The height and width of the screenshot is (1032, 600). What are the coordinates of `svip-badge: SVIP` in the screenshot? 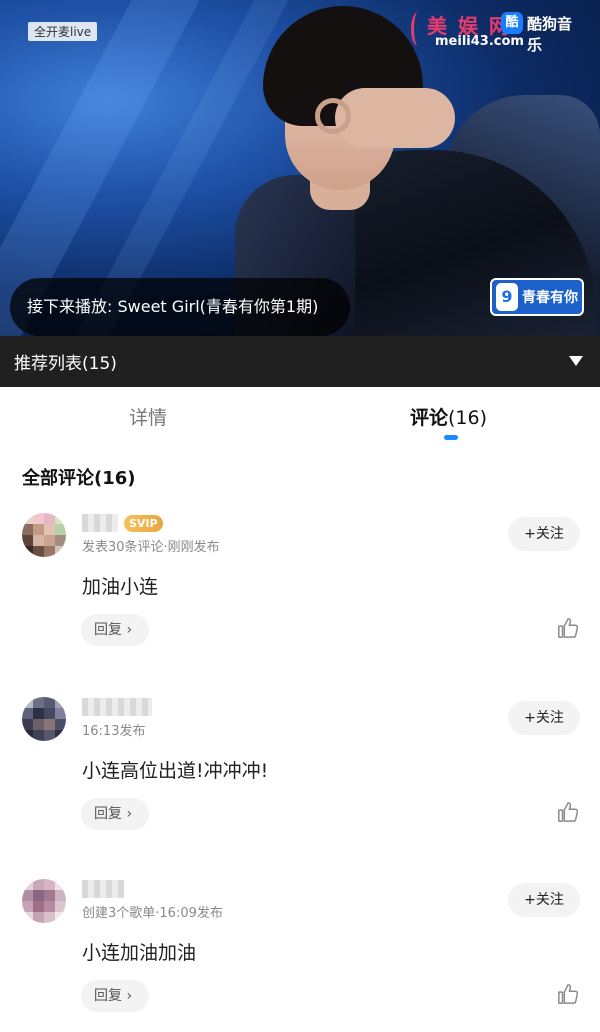 It's located at (143, 523).